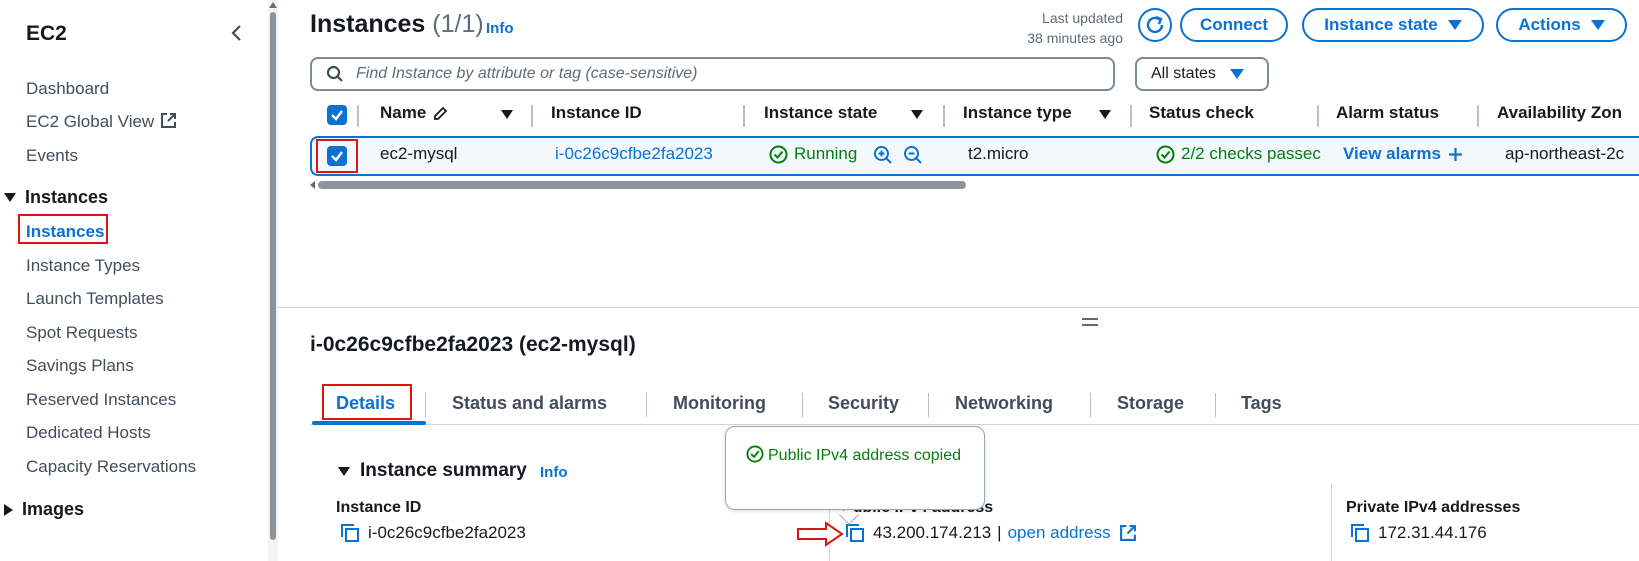 The image size is (1639, 561). Describe the element at coordinates (554, 472) in the screenshot. I see `summary-info-link: Info` at that location.